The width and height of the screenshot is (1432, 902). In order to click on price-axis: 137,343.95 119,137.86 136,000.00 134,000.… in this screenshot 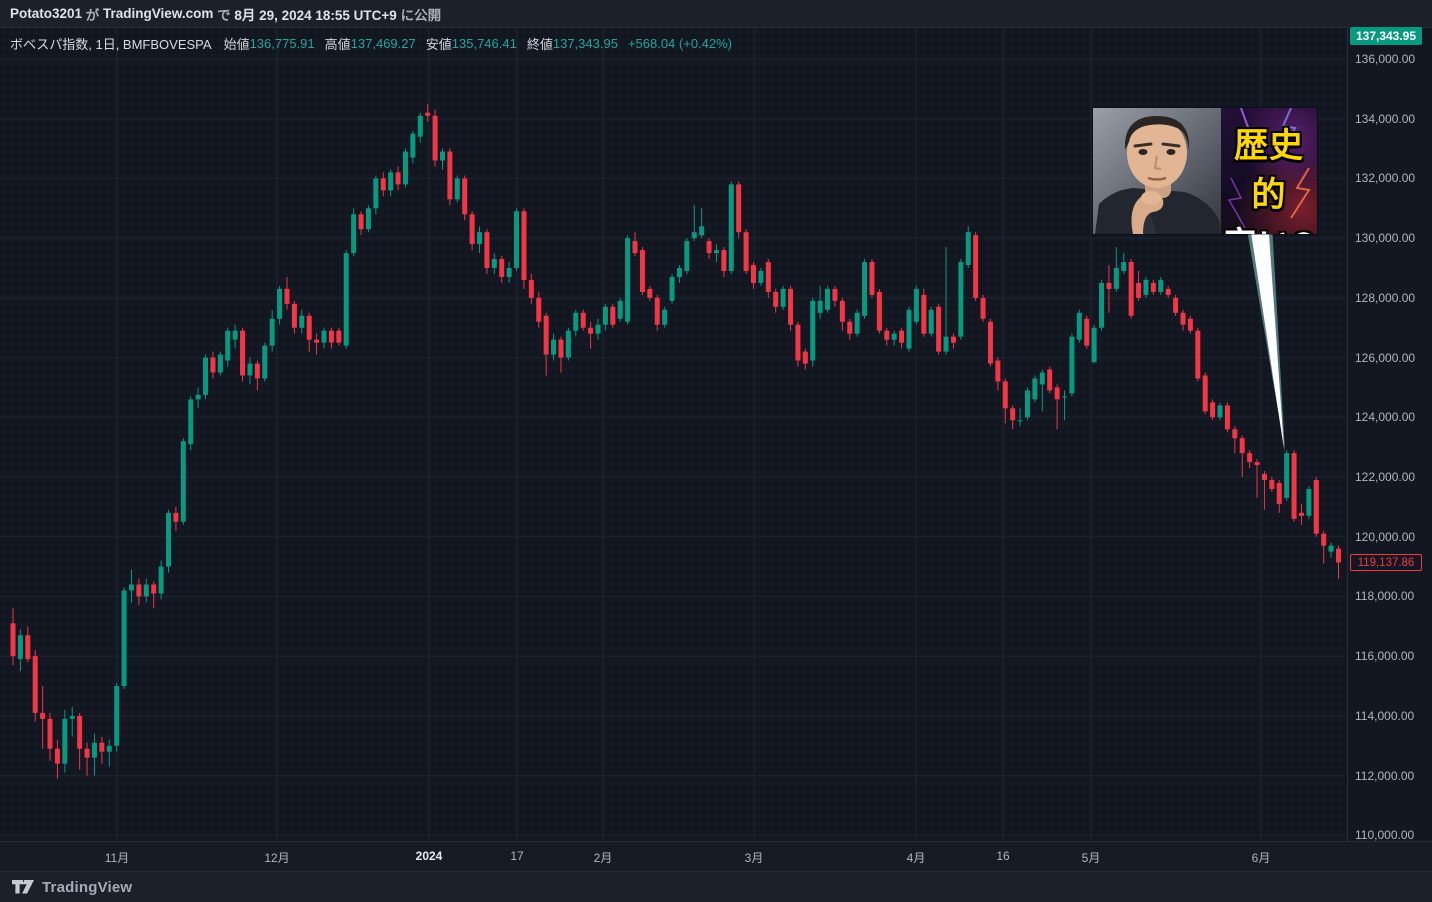, I will do `click(1389, 434)`.